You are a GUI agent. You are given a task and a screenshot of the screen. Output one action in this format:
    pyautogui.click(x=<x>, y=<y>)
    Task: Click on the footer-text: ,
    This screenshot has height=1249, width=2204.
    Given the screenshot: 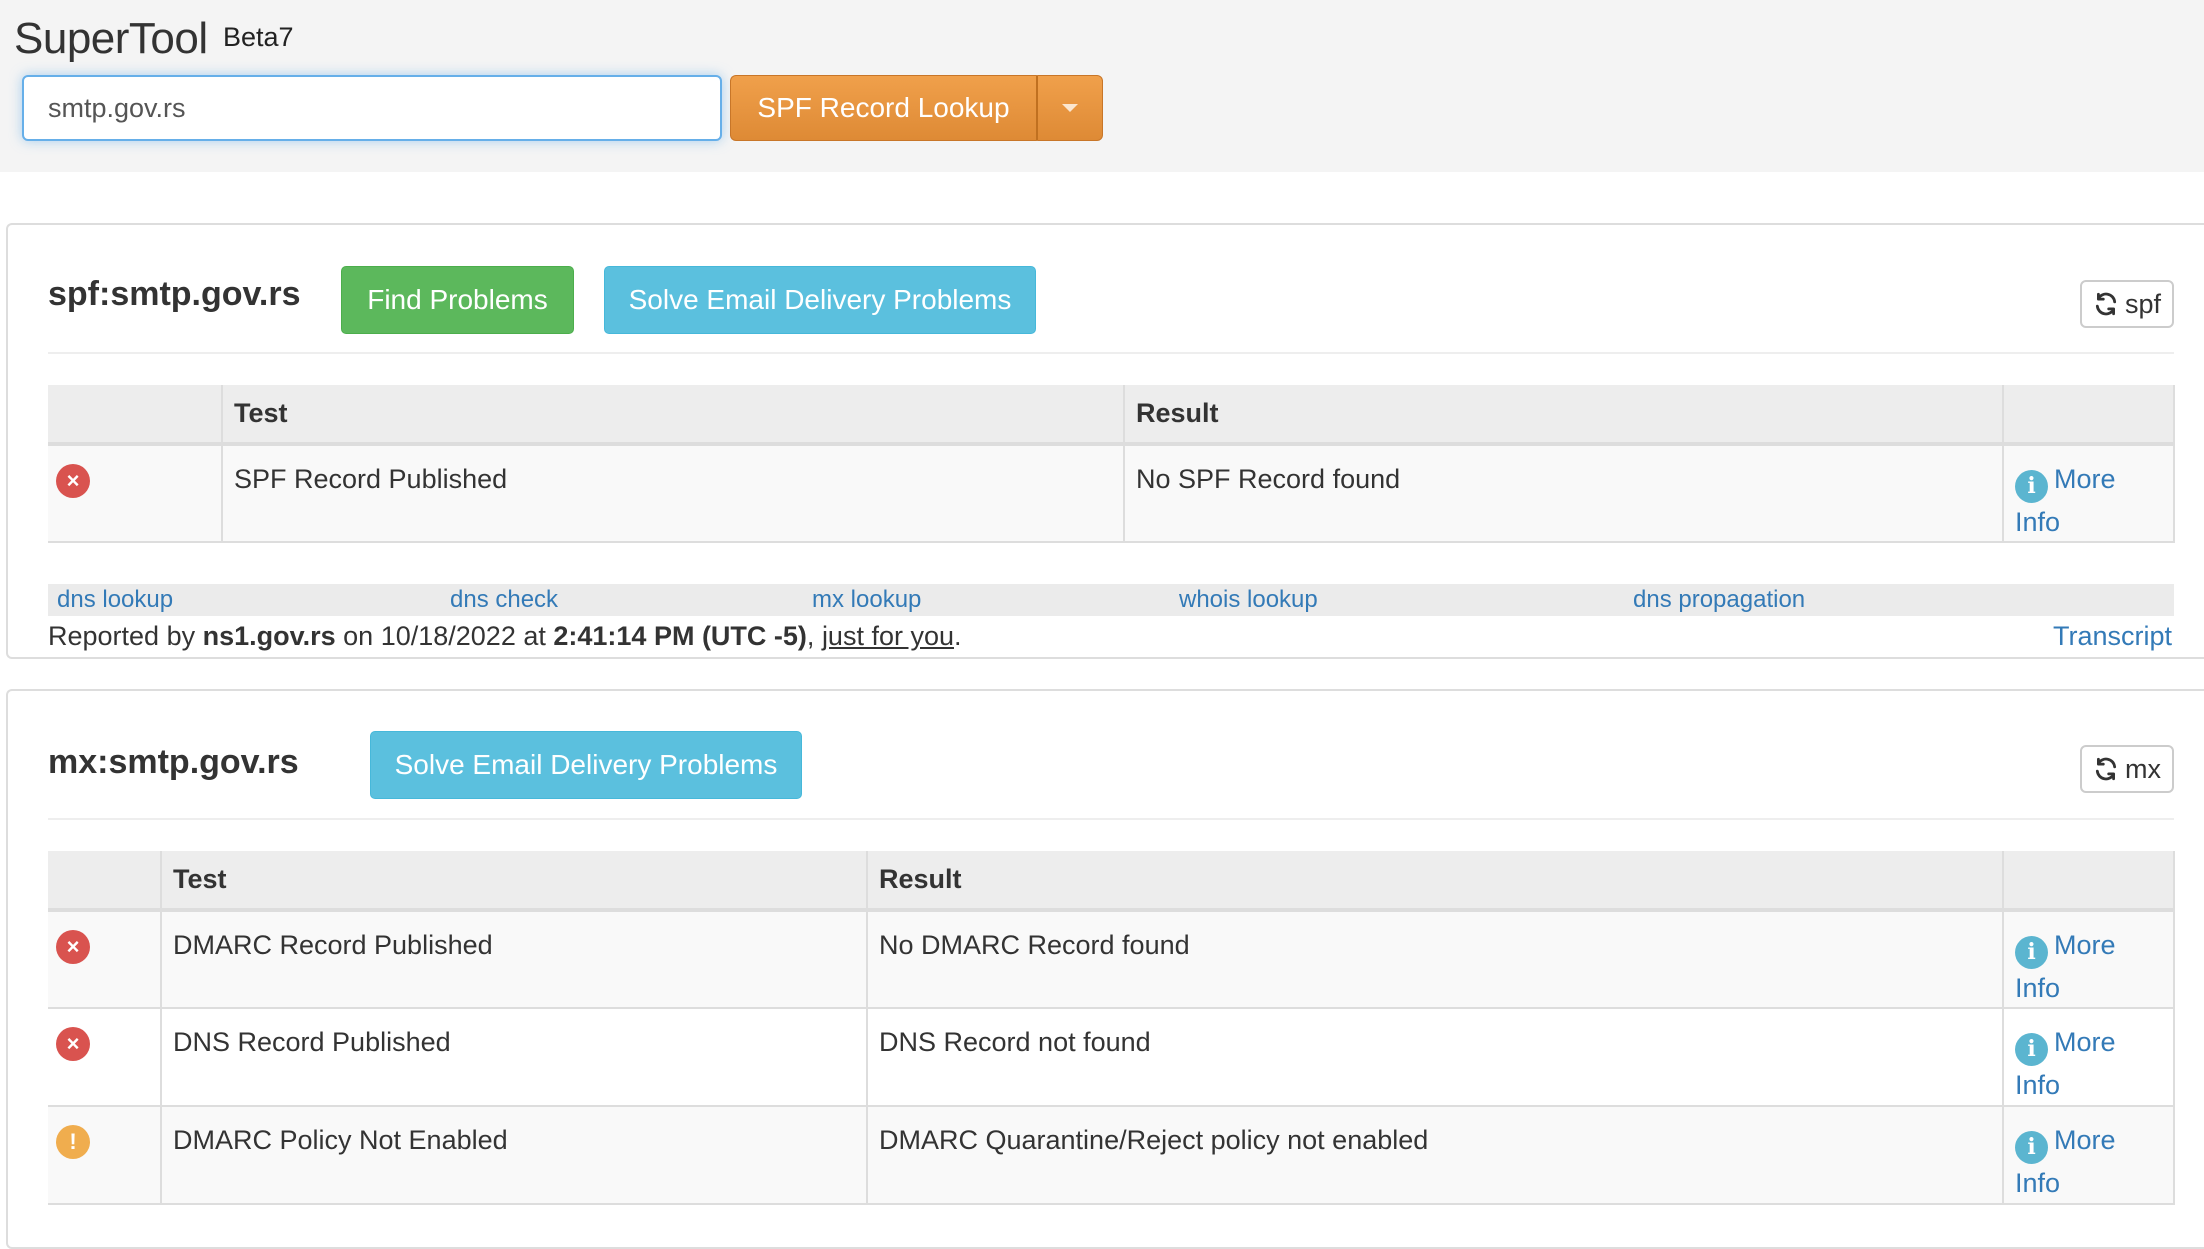 What is the action you would take?
    pyautogui.click(x=814, y=636)
    